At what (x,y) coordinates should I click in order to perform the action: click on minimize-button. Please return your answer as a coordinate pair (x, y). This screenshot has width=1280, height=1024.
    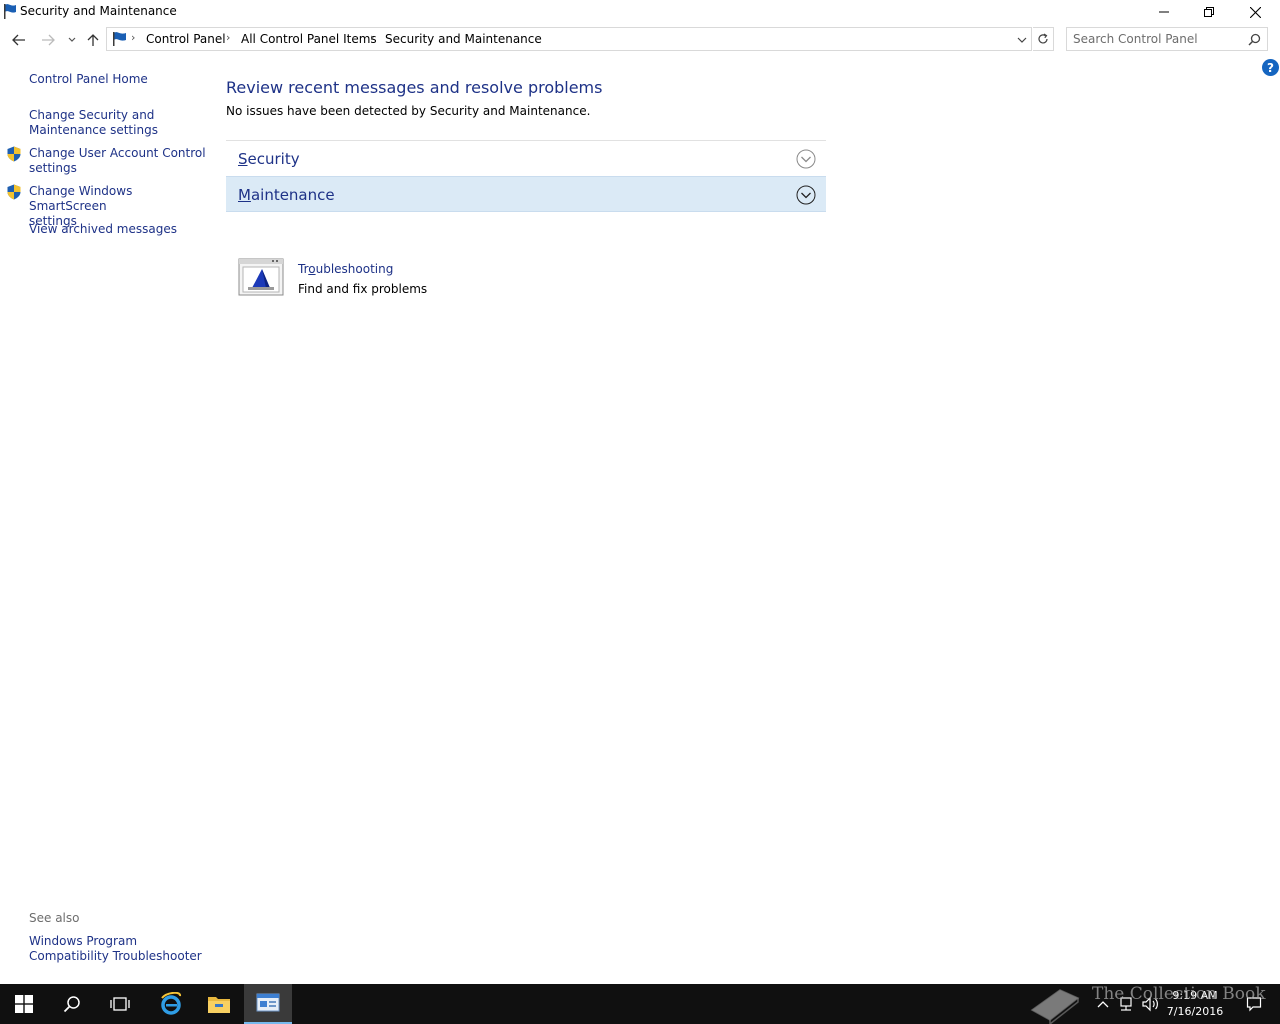
    Looking at the image, I should click on (1164, 12).